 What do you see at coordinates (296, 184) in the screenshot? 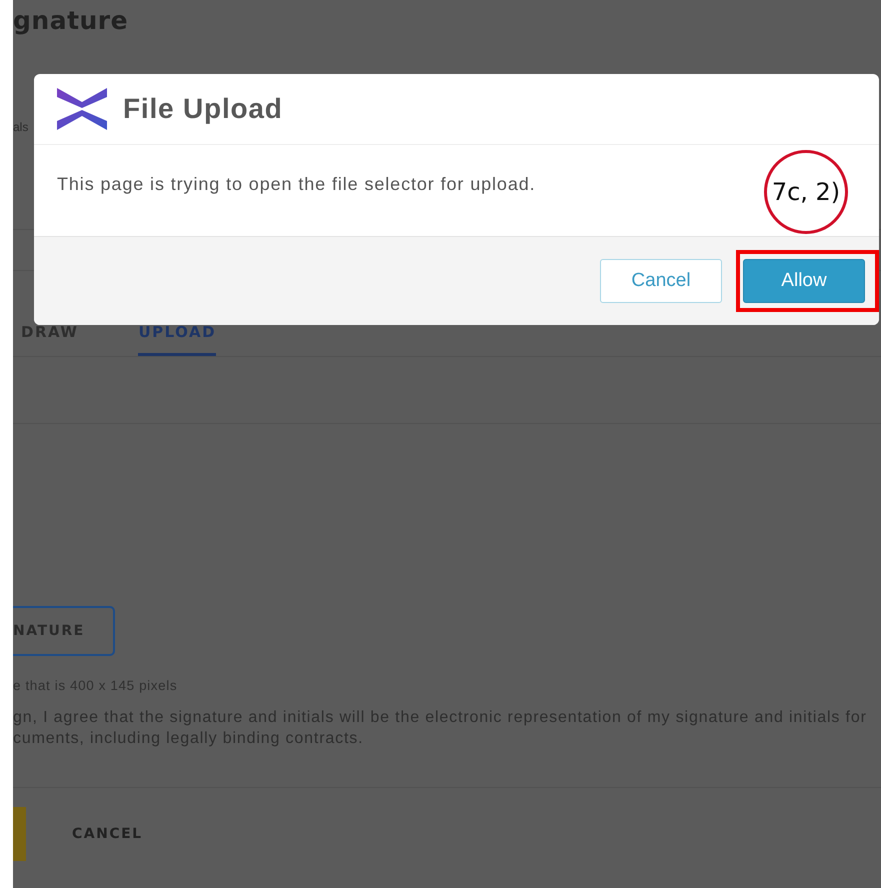
I see `dialog-message: This page is trying to open the file selector for upload.` at bounding box center [296, 184].